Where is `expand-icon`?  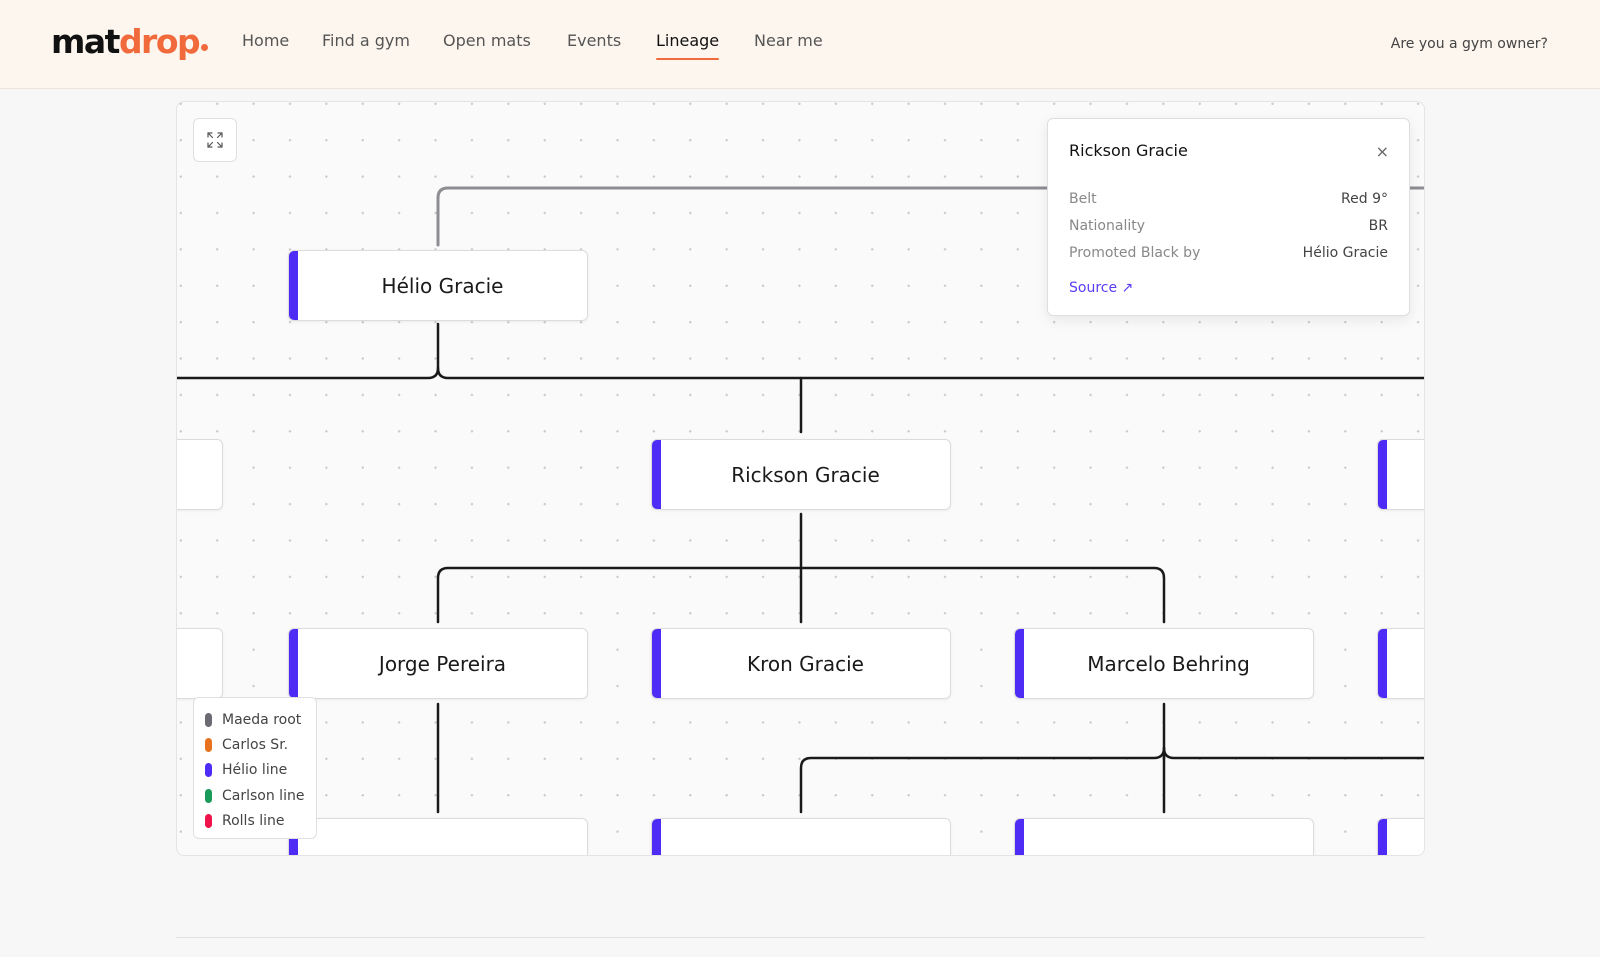 expand-icon is located at coordinates (215, 140).